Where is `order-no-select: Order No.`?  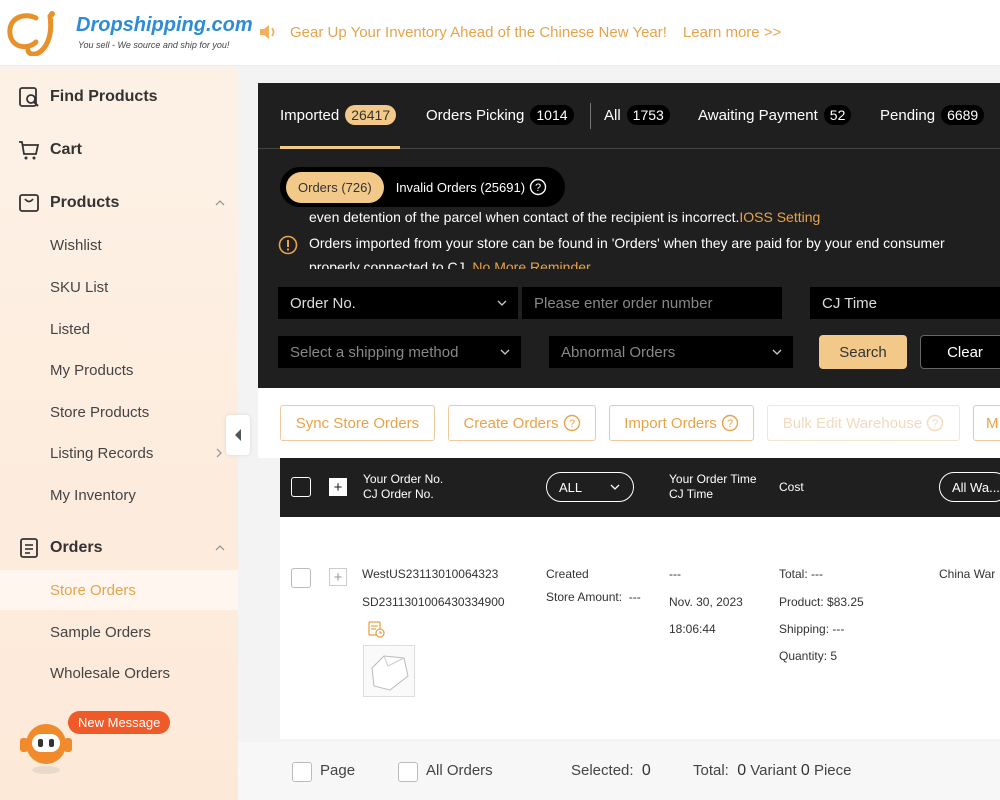 order-no-select: Order No. is located at coordinates (398, 303).